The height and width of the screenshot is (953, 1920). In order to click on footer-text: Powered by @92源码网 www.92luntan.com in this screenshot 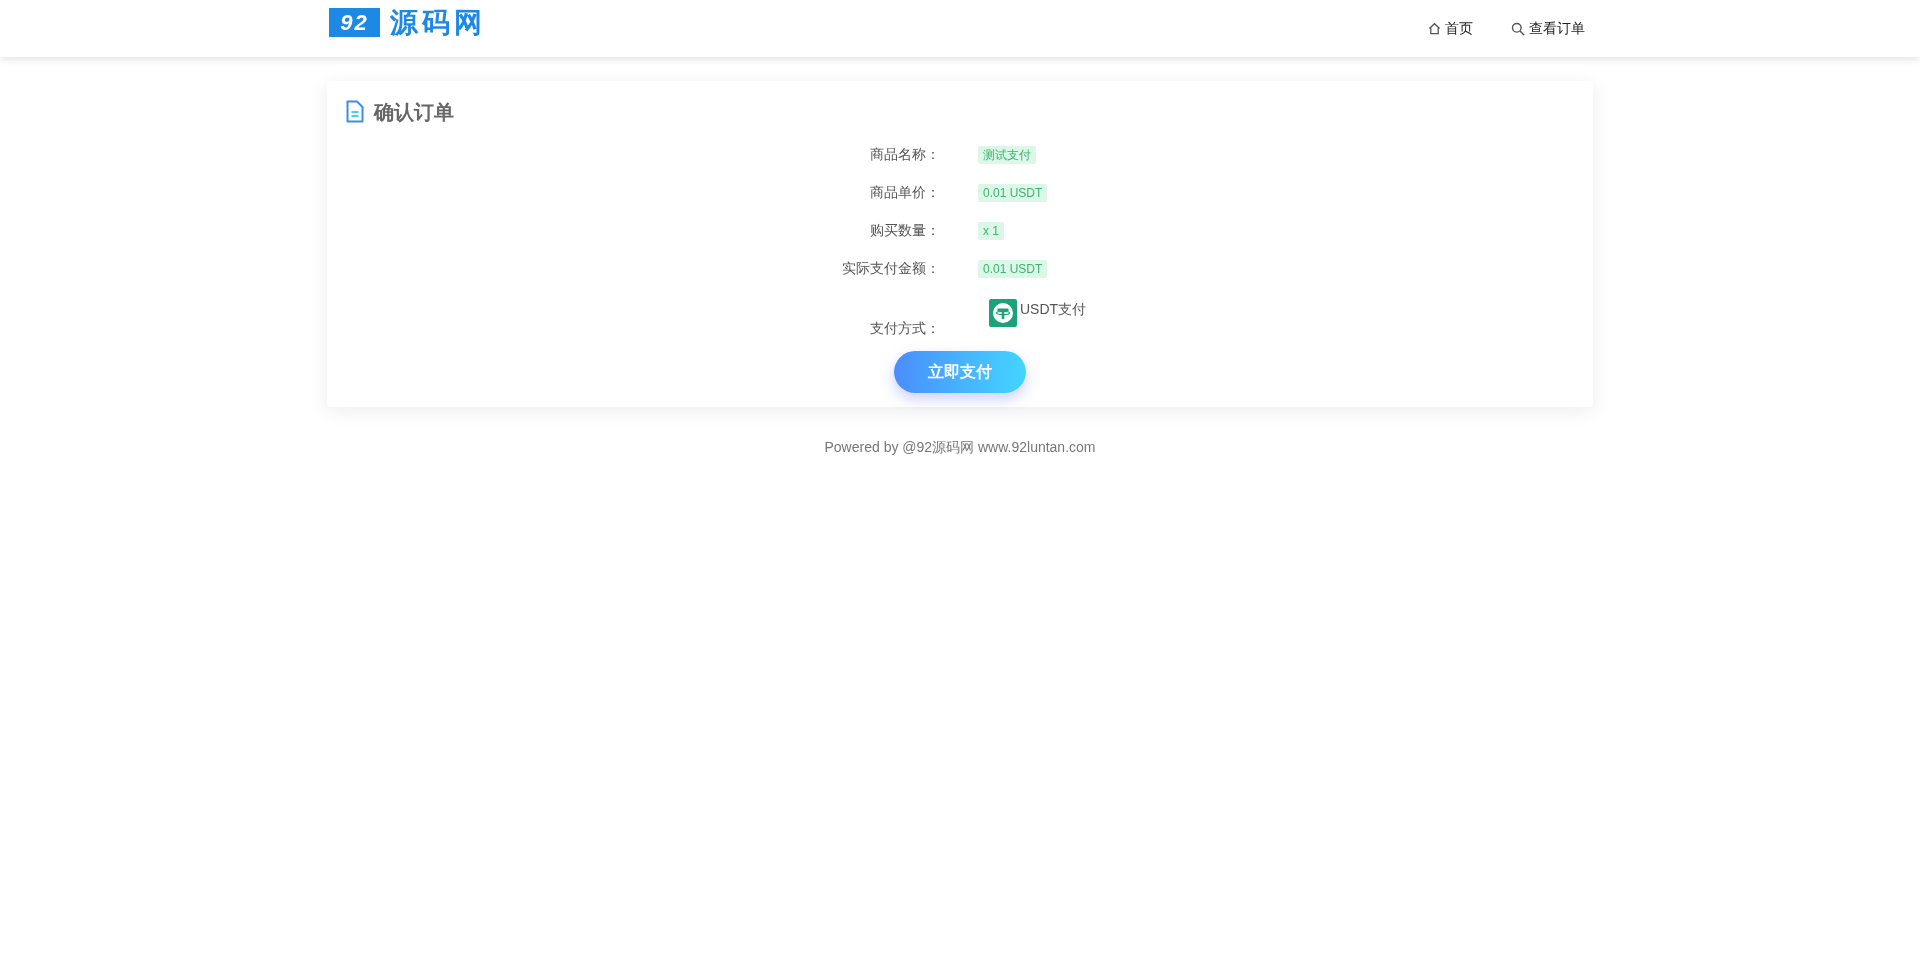, I will do `click(960, 447)`.